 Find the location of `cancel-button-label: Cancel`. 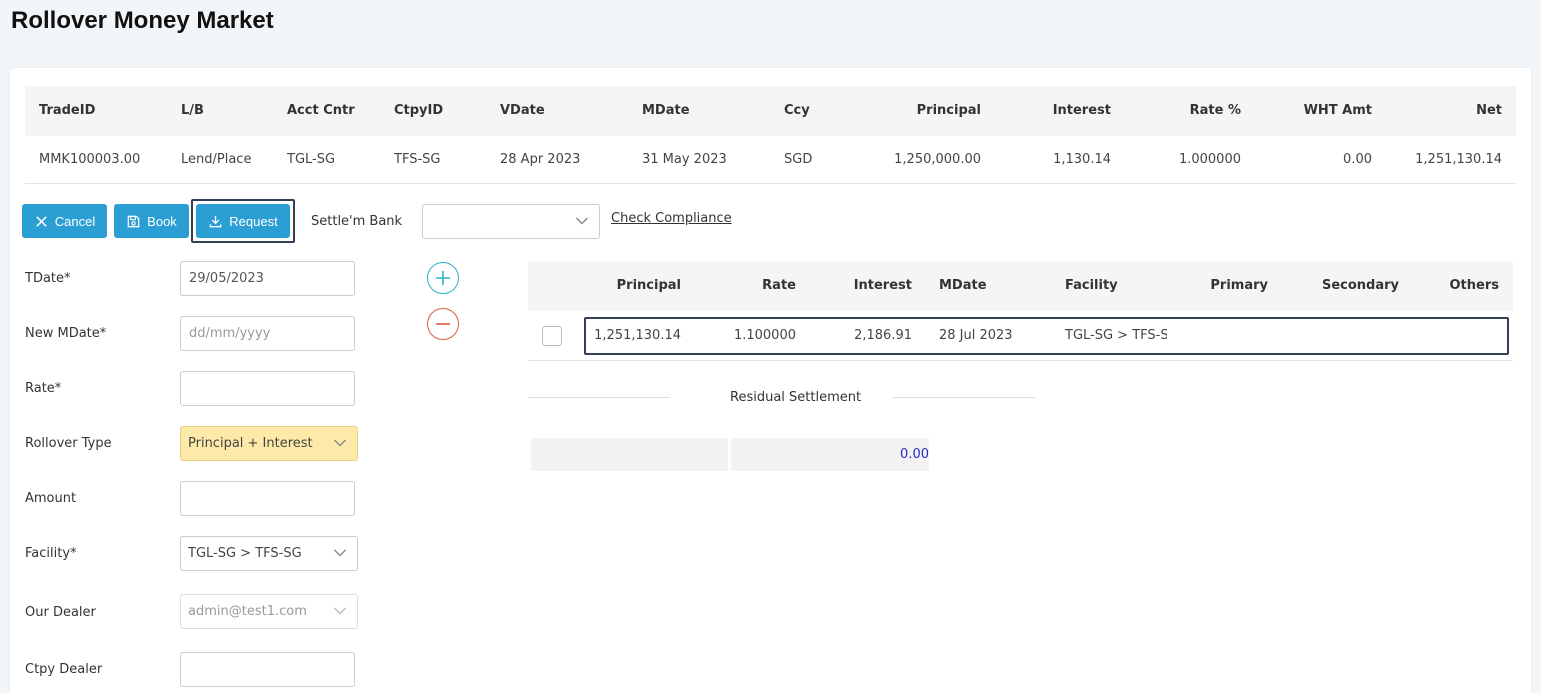

cancel-button-label: Cancel is located at coordinates (75, 221).